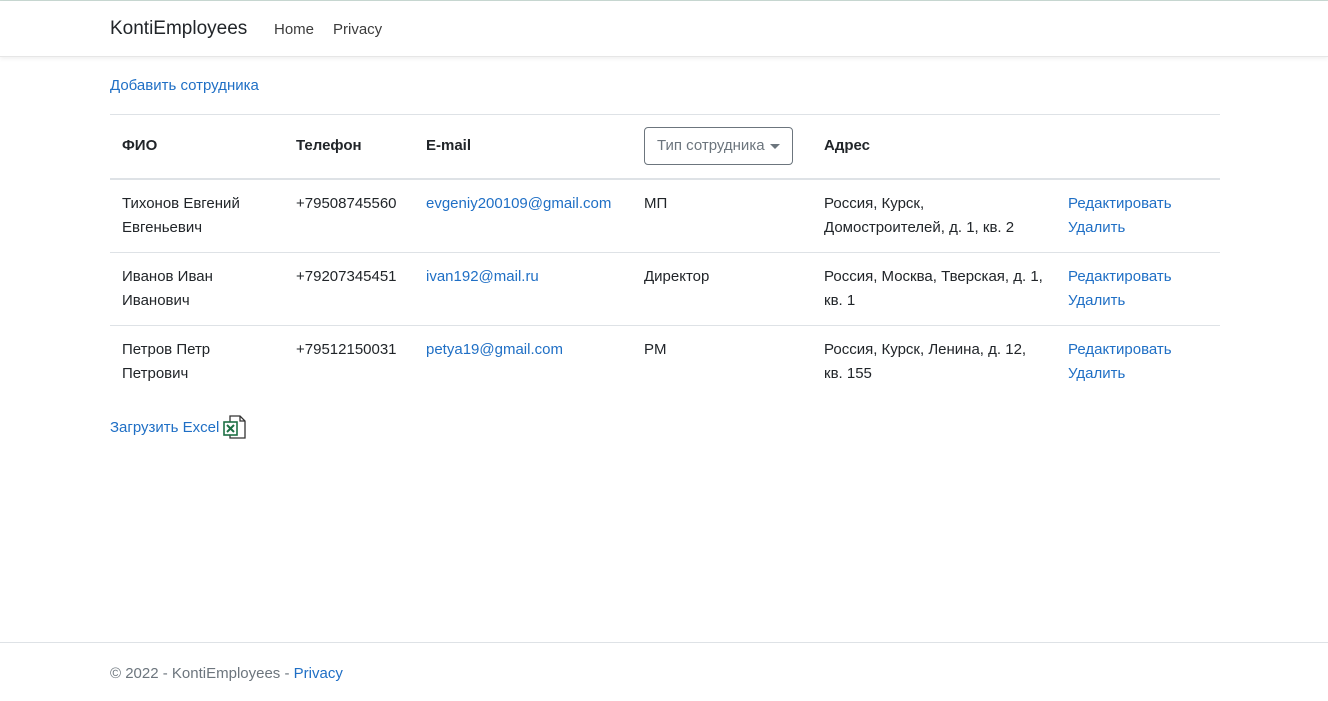 The height and width of the screenshot is (701, 1328). What do you see at coordinates (518, 203) in the screenshot?
I see `email-link: evgeniy200109@gmail.com` at bounding box center [518, 203].